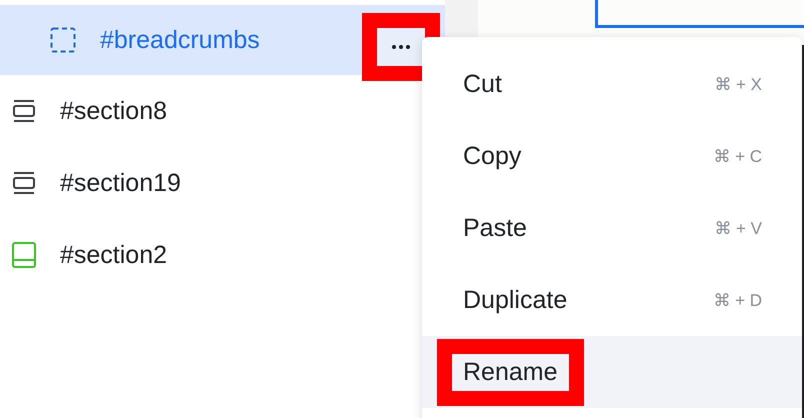  What do you see at coordinates (24, 255) in the screenshot?
I see `footer-section-icon` at bounding box center [24, 255].